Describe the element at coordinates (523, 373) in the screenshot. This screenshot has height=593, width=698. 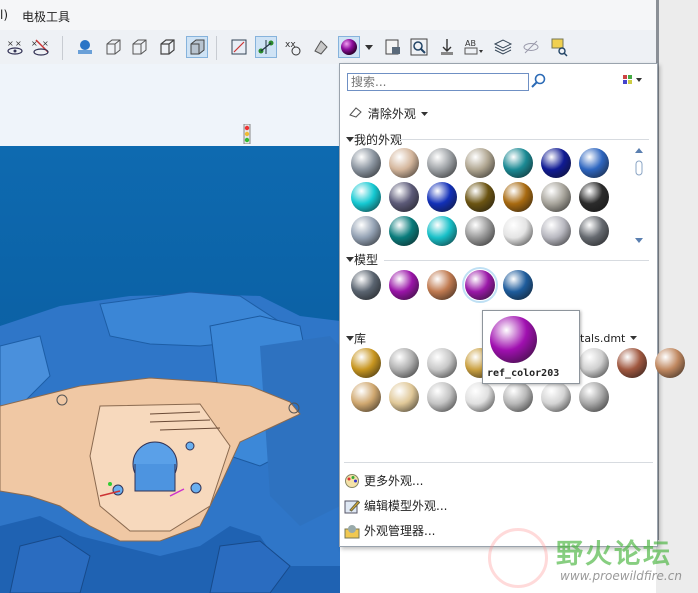
I see `tooltip-appearance-name: ref_color203` at that location.